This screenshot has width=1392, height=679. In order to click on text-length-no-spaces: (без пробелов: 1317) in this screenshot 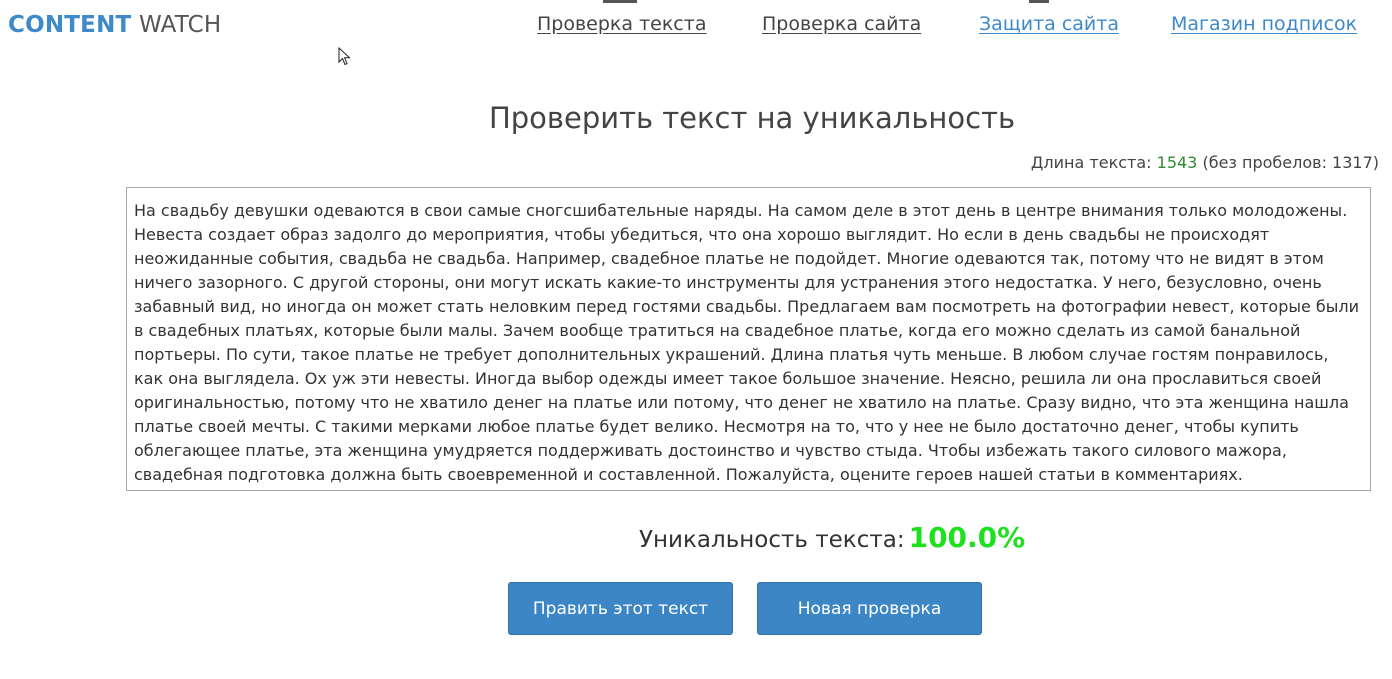, I will do `click(1290, 162)`.